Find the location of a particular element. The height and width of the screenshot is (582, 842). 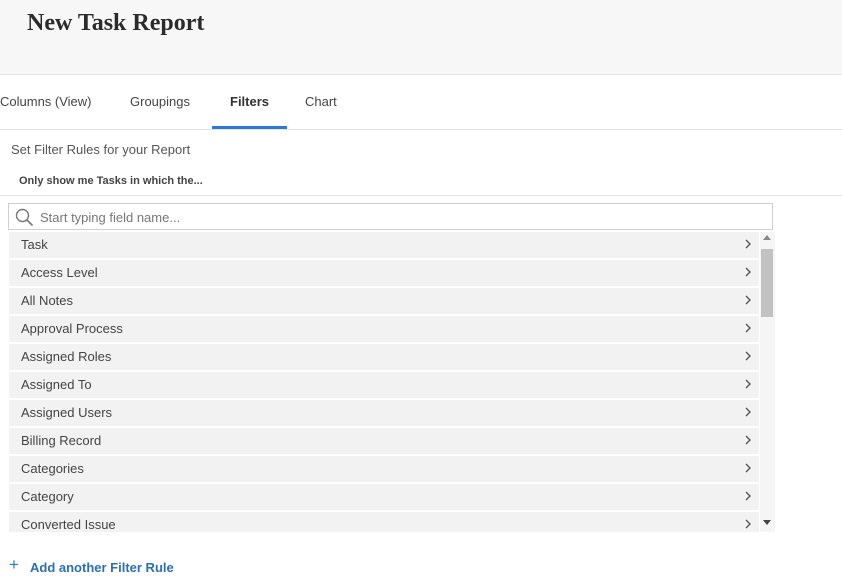

field-item-label: Assigned To is located at coordinates (56, 384).